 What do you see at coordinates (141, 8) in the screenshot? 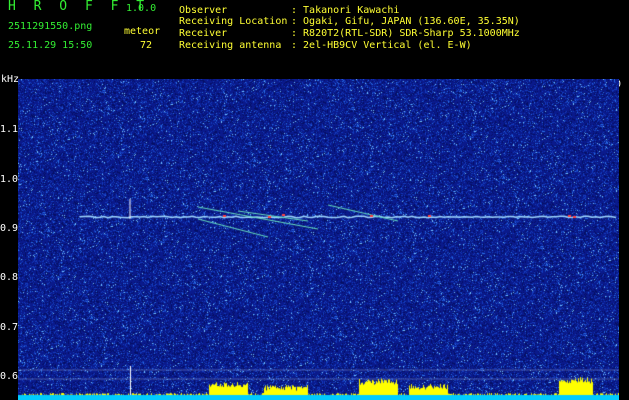
I see `version-label: 1.0.0` at bounding box center [141, 8].